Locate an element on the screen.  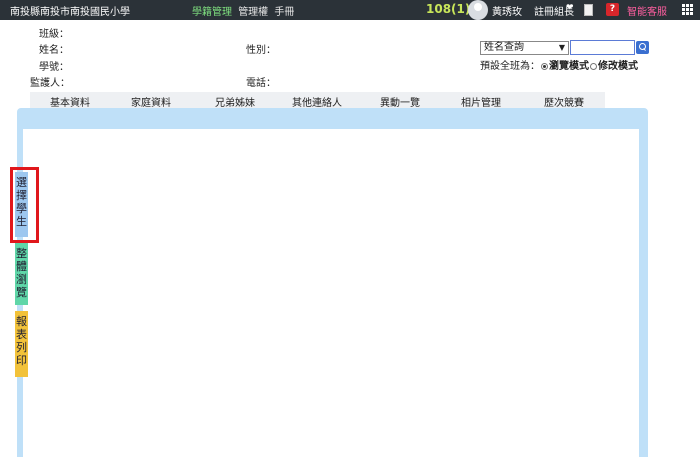
tab-other-contacts: 其他連絡人 is located at coordinates (317, 101).